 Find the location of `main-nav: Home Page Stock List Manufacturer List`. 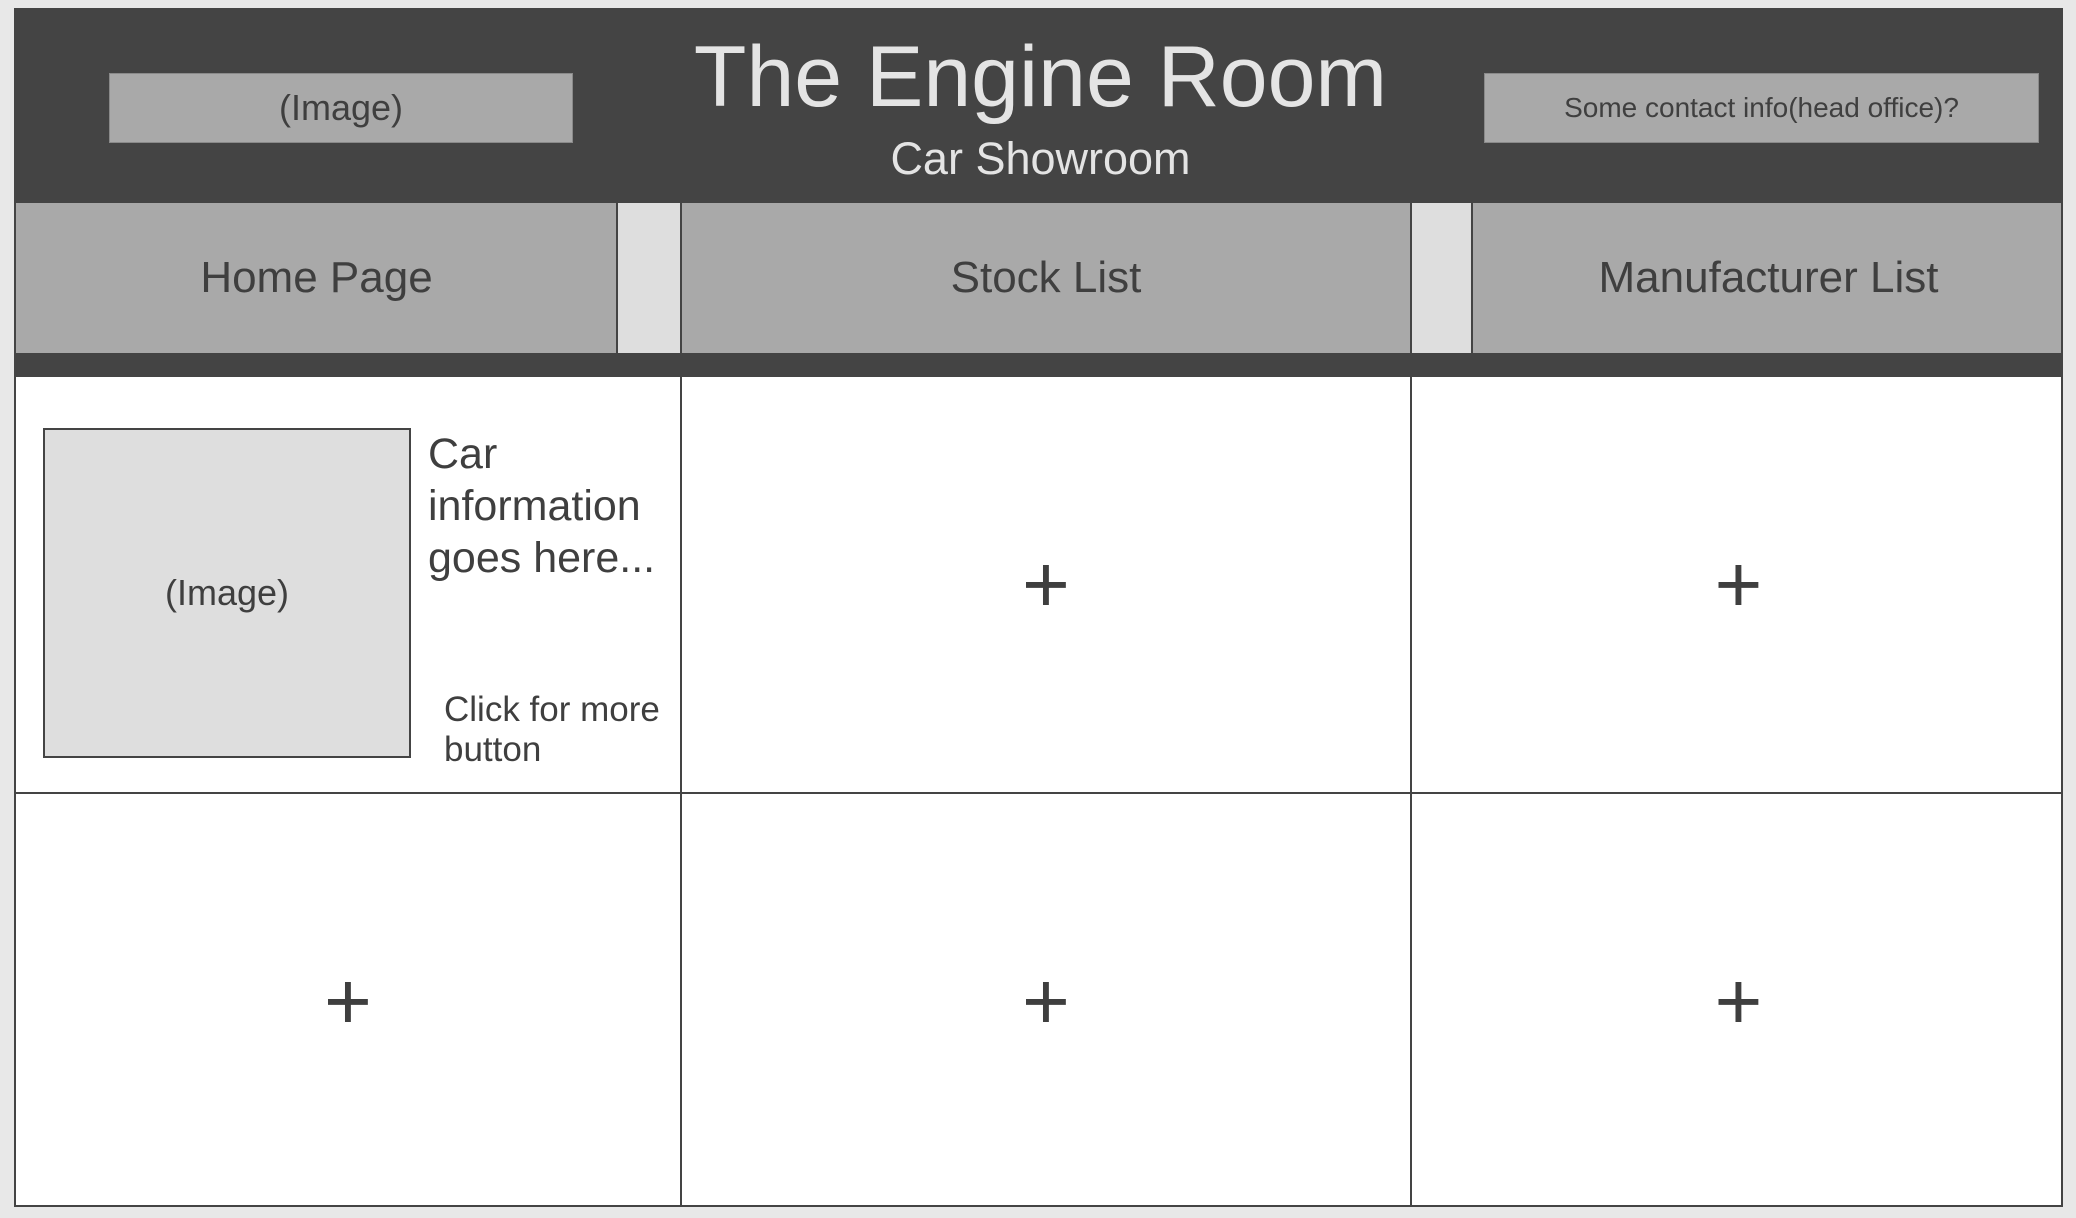

main-nav: Home Page Stock List Manufacturer List is located at coordinates (1038, 278).